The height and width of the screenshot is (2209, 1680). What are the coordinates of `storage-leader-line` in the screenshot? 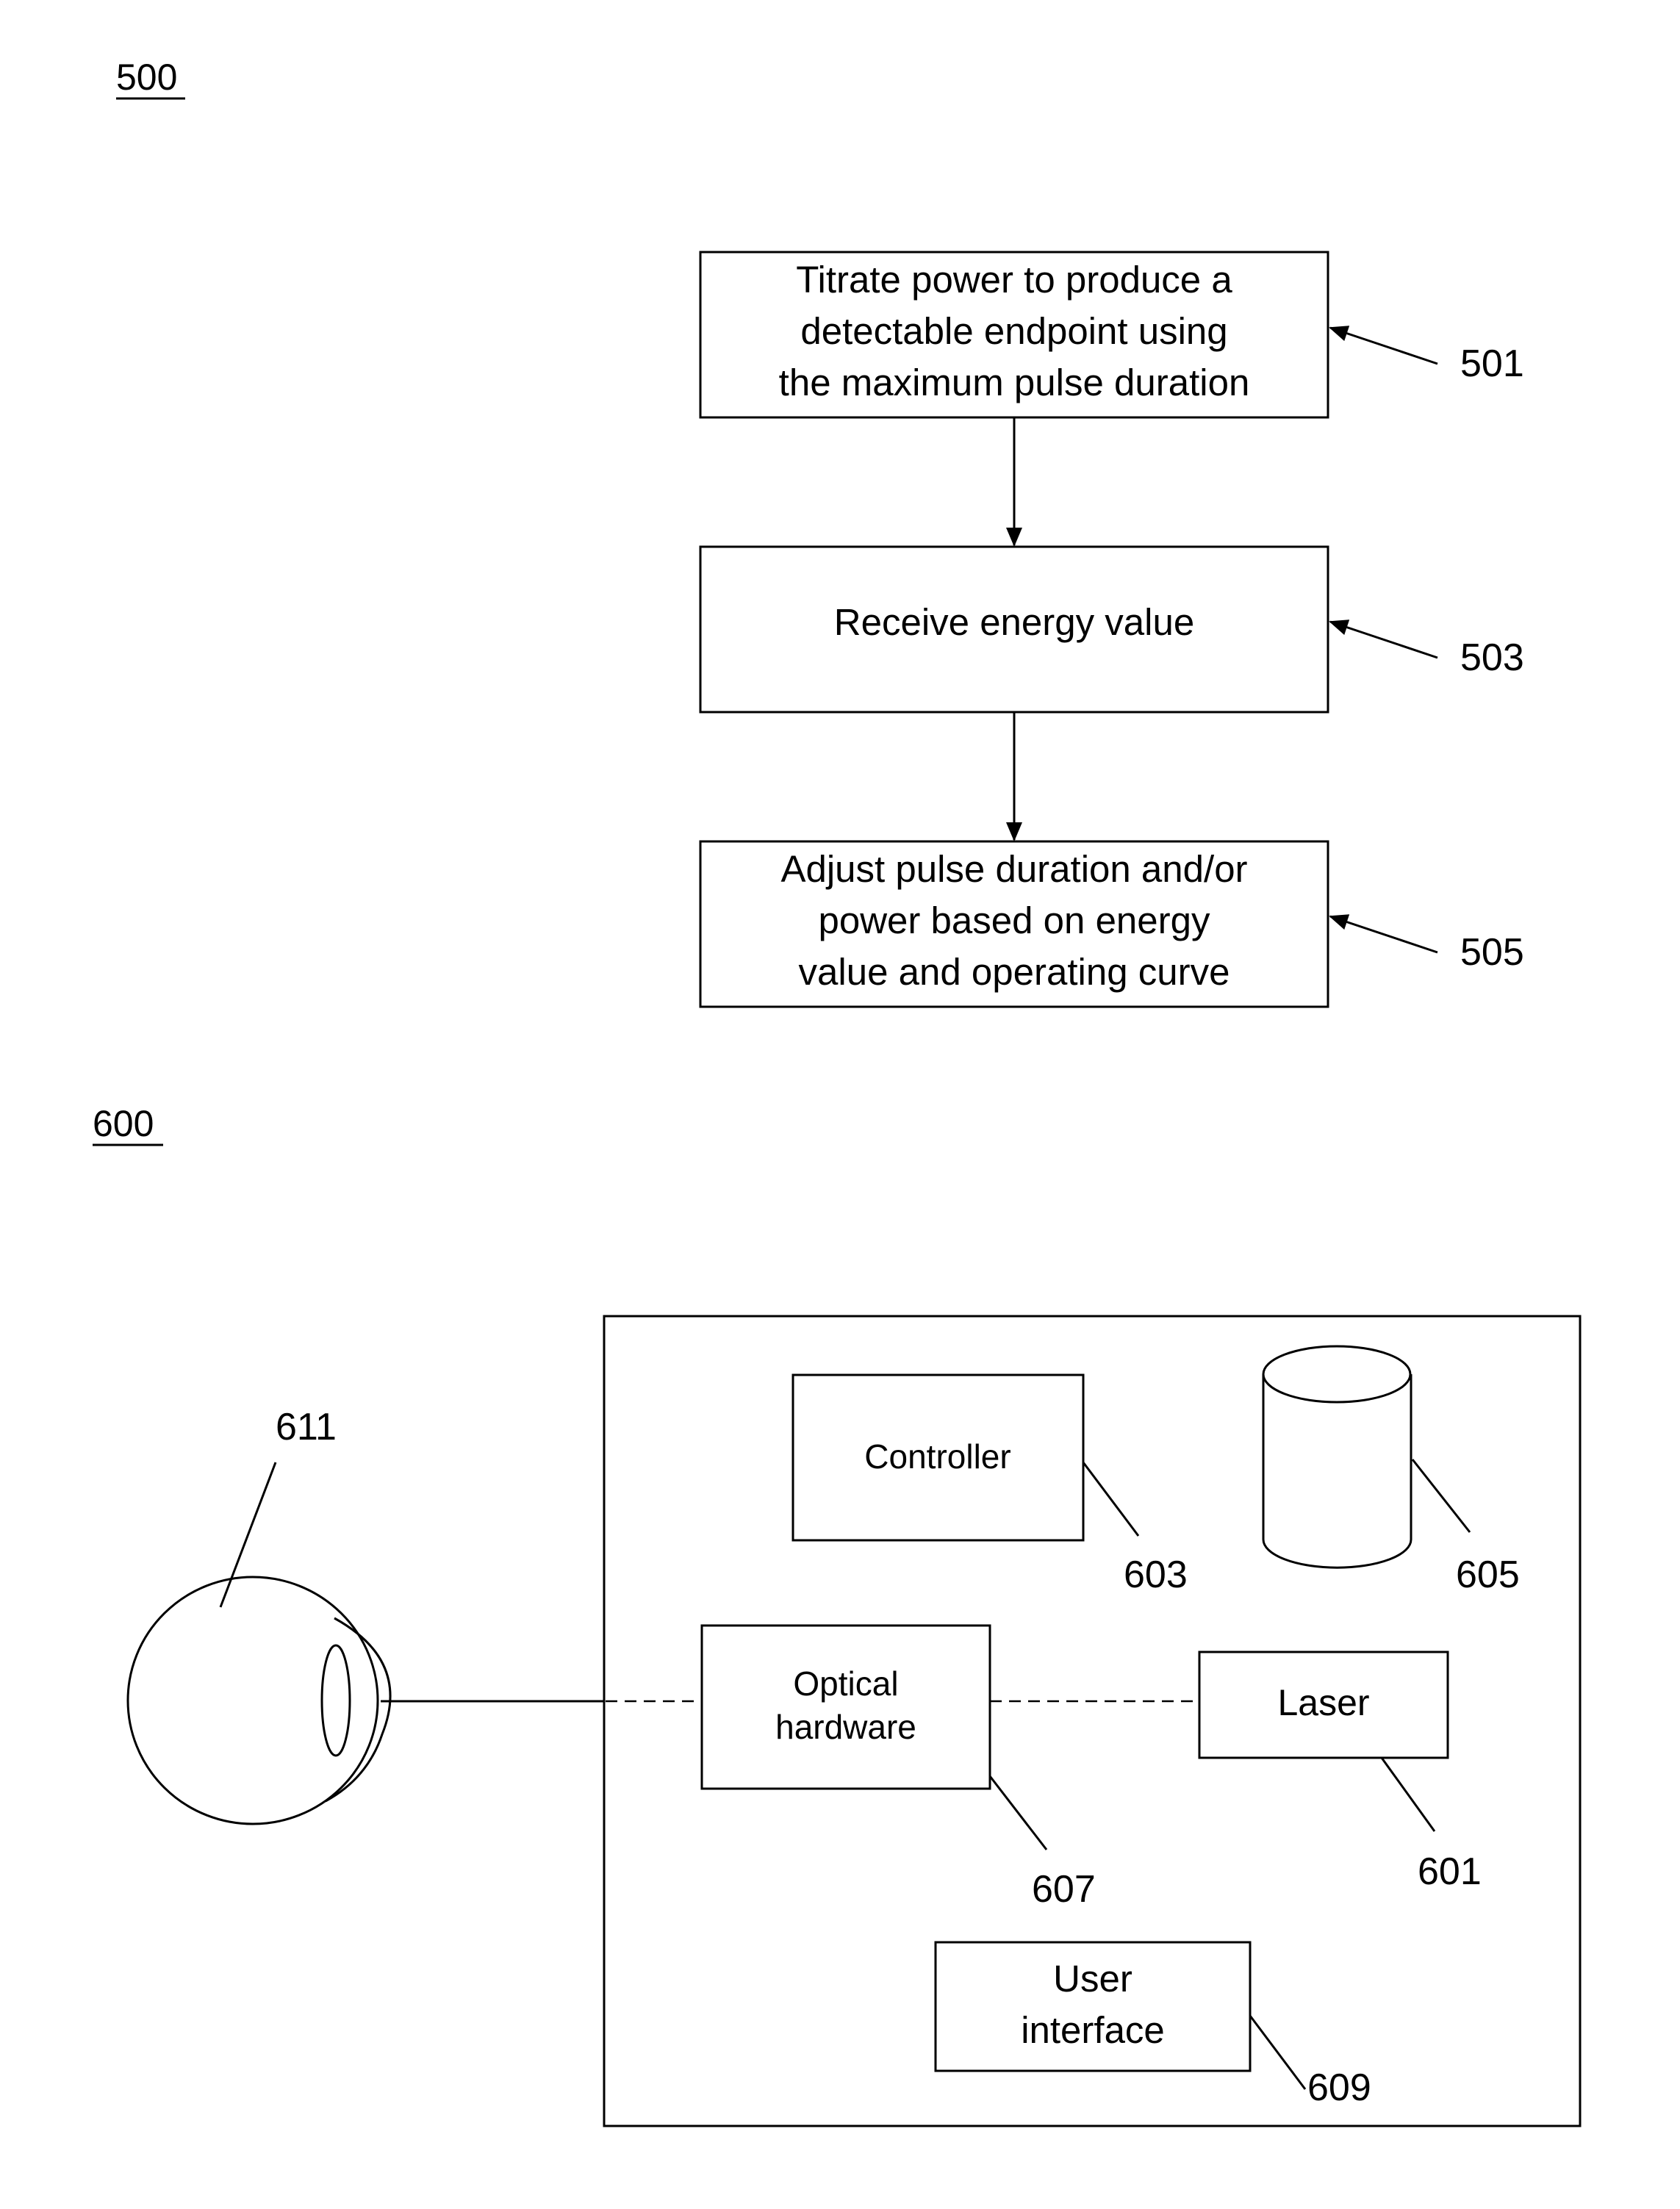 It's located at (1441, 1496).